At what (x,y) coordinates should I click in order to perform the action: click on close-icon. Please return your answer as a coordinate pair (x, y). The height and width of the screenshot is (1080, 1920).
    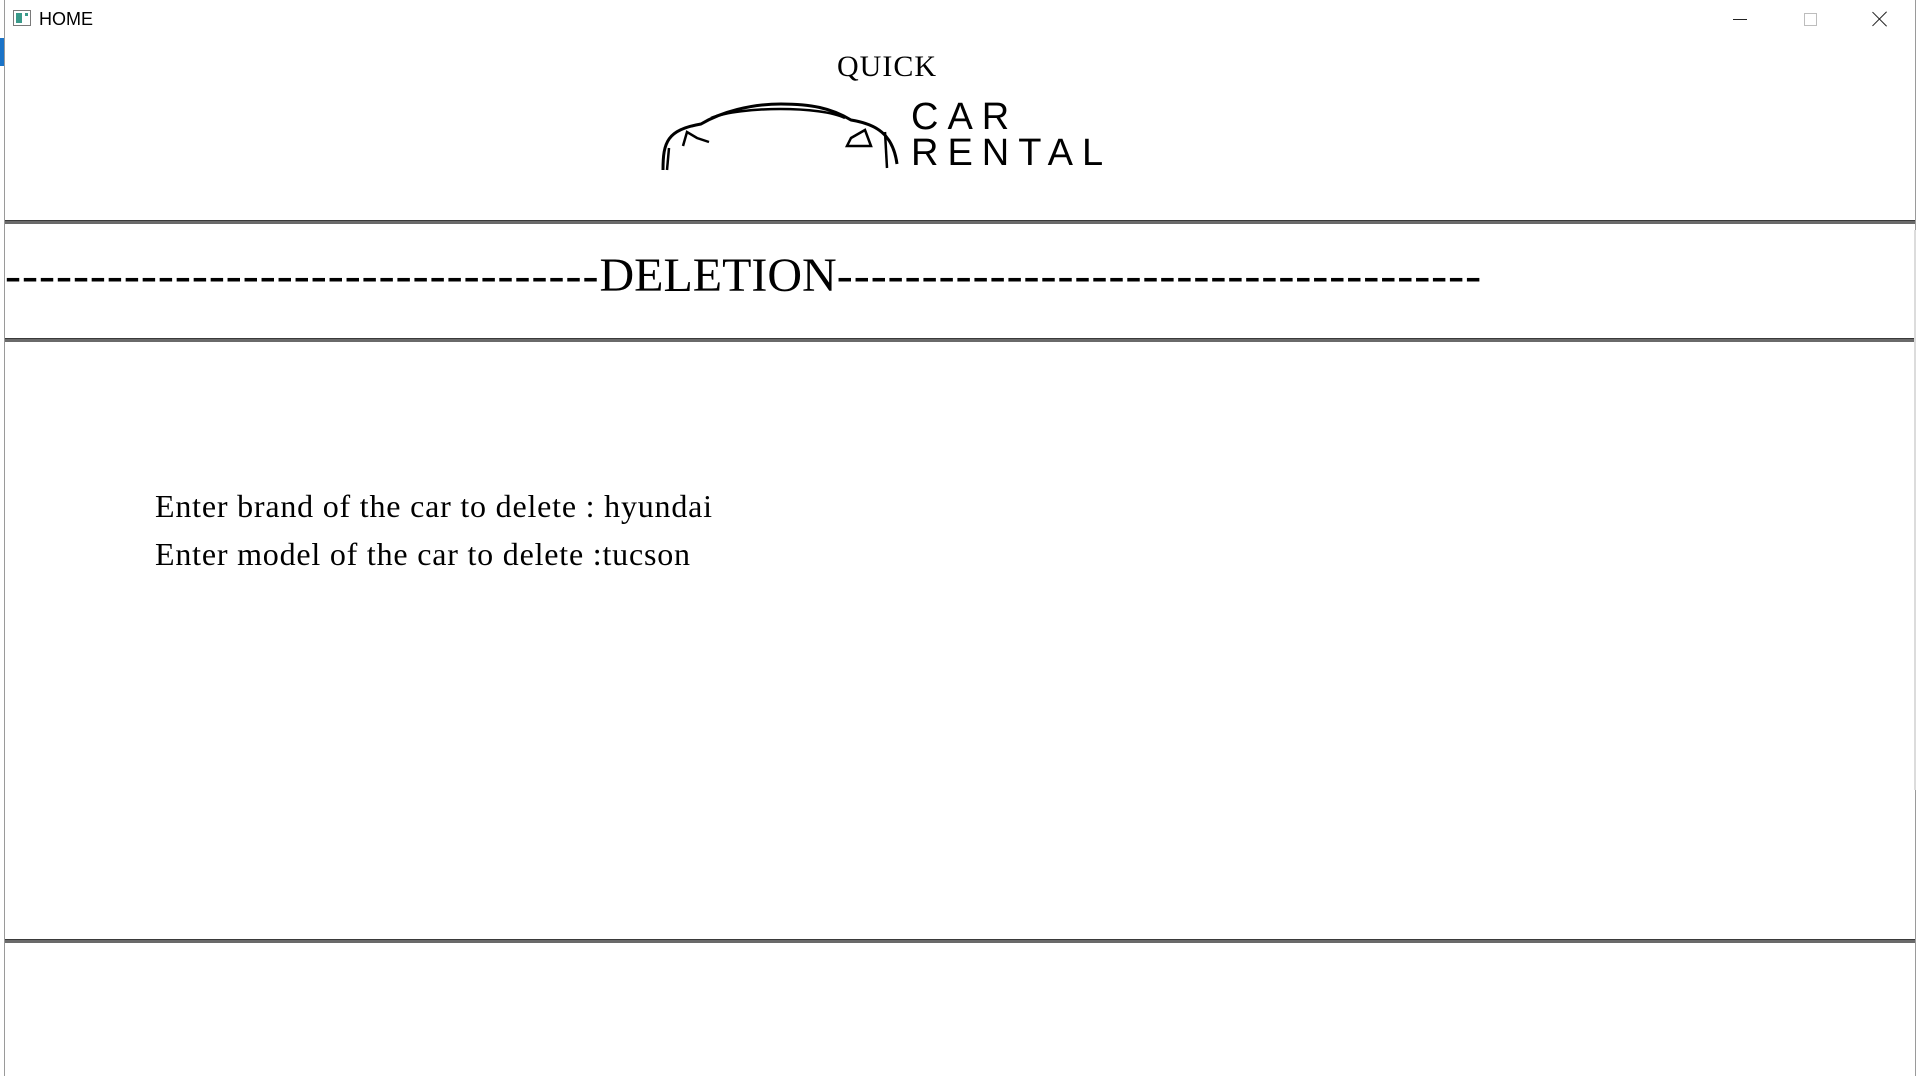
    Looking at the image, I should click on (1880, 19).